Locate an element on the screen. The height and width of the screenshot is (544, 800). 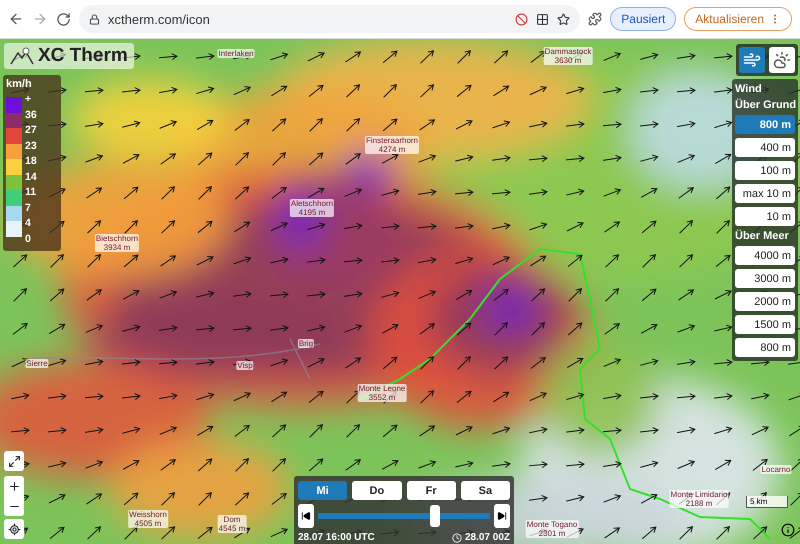
altitude-button: 100 m is located at coordinates (765, 170).